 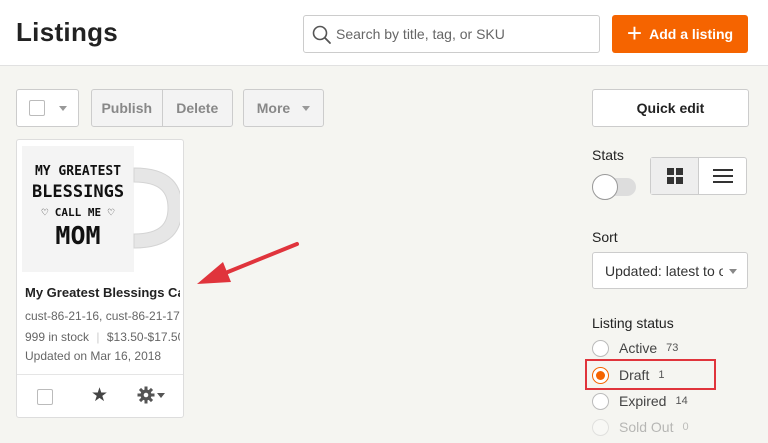 What do you see at coordinates (273, 108) in the screenshot?
I see `more-label: More` at bounding box center [273, 108].